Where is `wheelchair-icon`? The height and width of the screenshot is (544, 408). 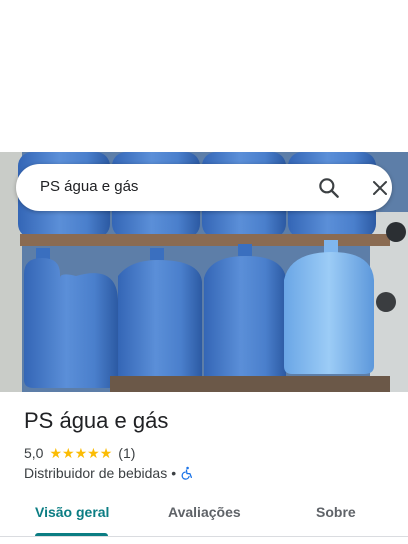 wheelchair-icon is located at coordinates (187, 473).